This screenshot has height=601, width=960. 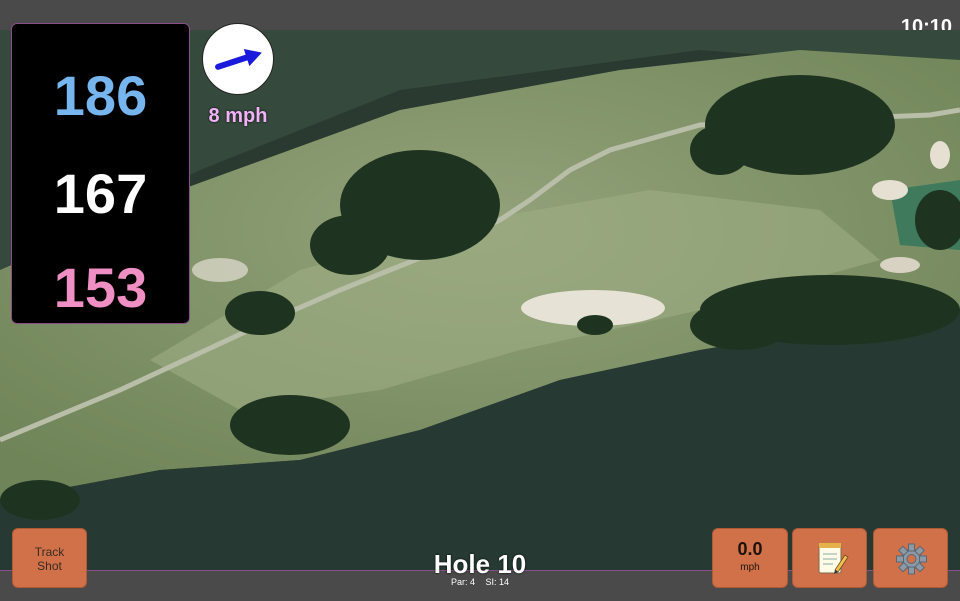 I want to click on hole-title: Hole 10, so click(x=480, y=564).